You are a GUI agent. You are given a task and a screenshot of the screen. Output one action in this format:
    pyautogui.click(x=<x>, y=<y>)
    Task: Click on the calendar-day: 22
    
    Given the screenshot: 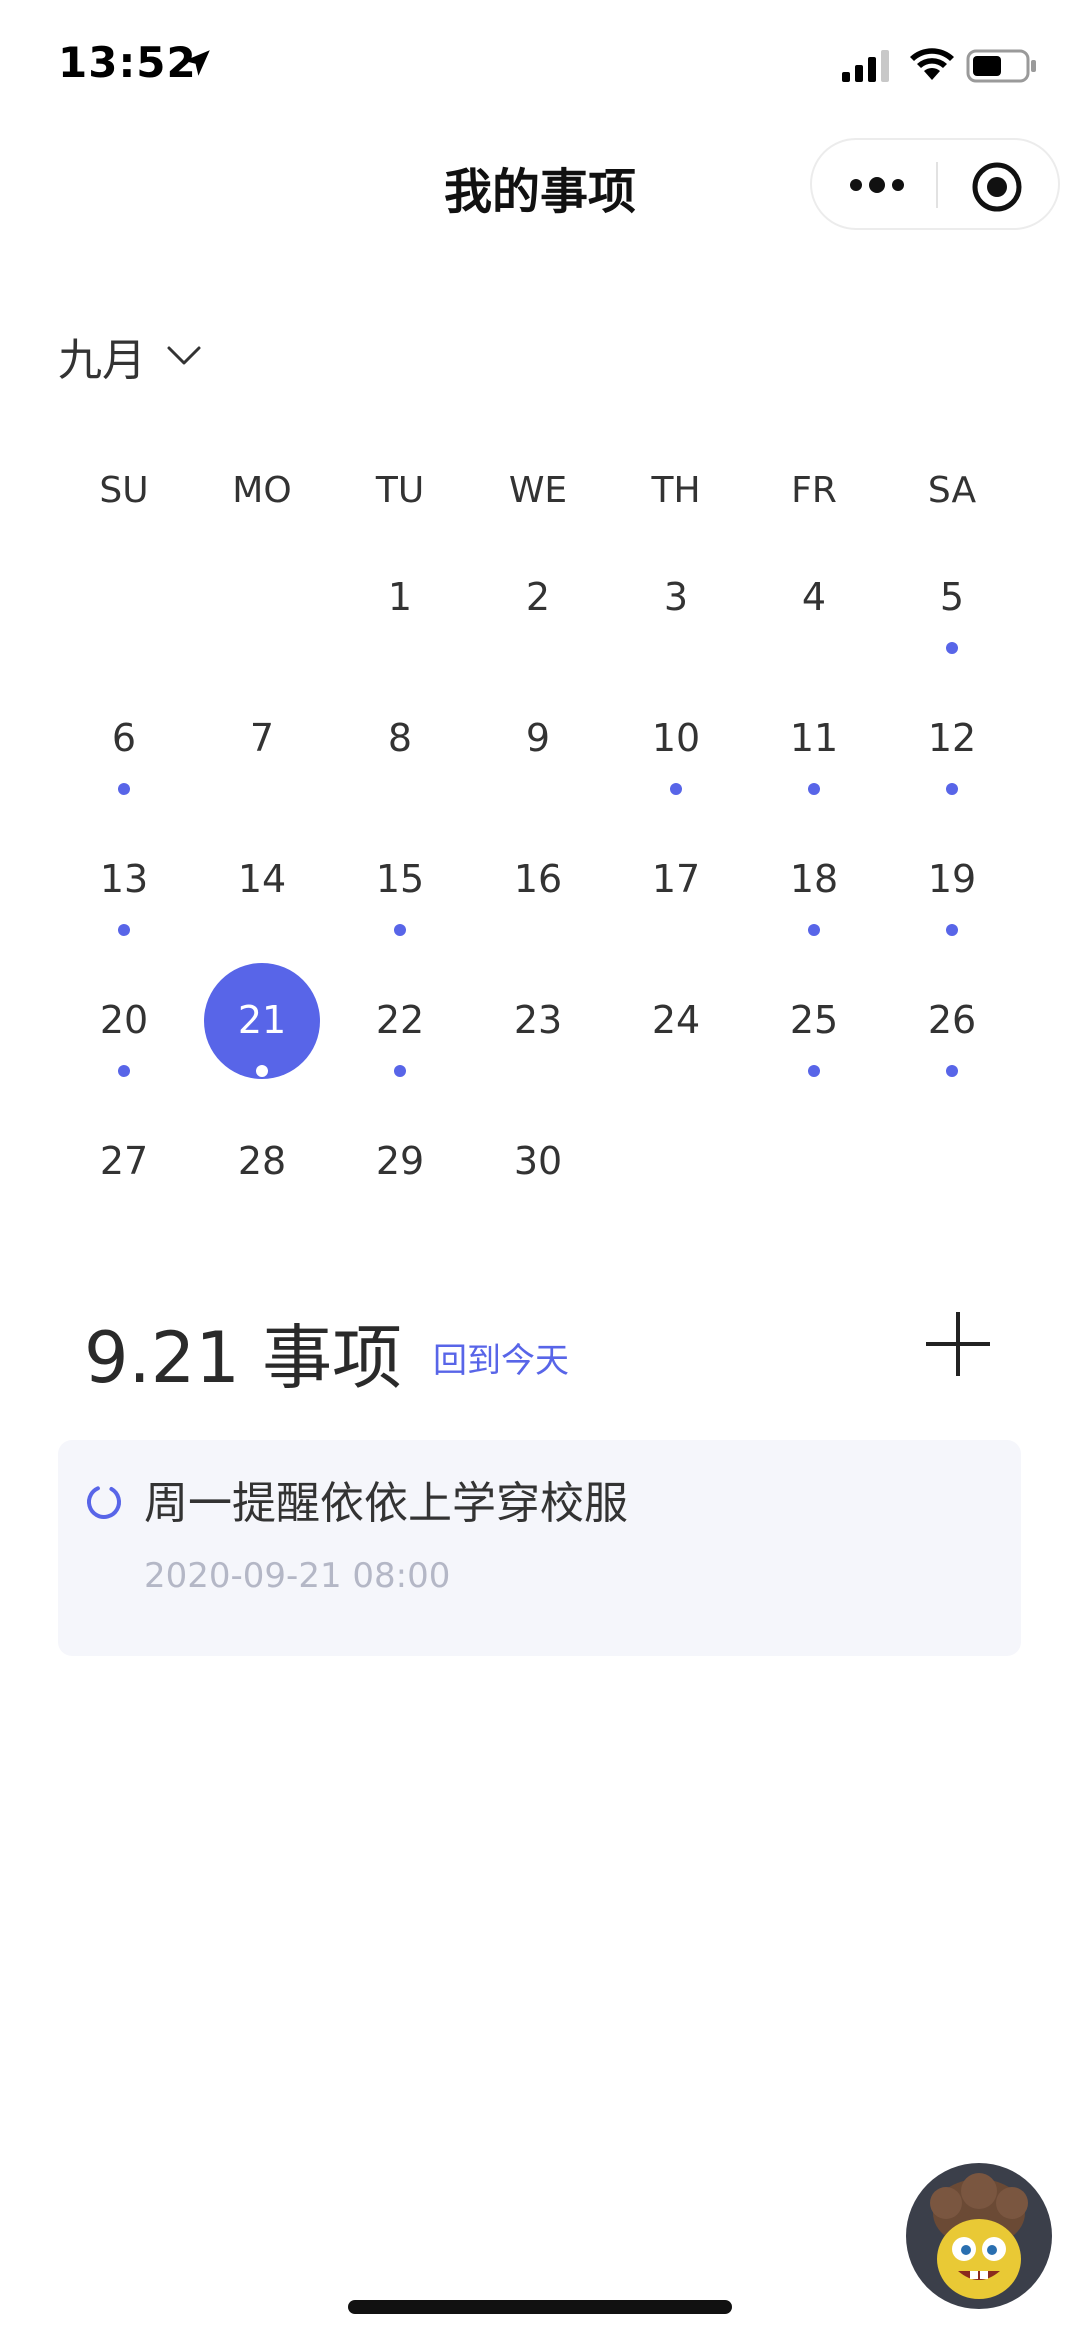 What is the action you would take?
    pyautogui.click(x=400, y=1033)
    